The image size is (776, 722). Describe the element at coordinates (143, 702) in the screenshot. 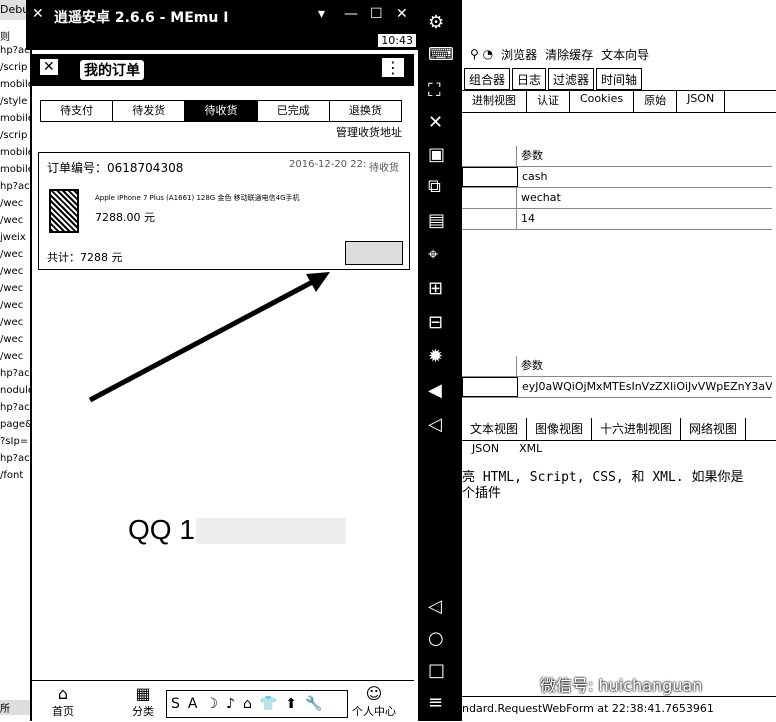

I see `nav-category: ▦ 分类` at that location.